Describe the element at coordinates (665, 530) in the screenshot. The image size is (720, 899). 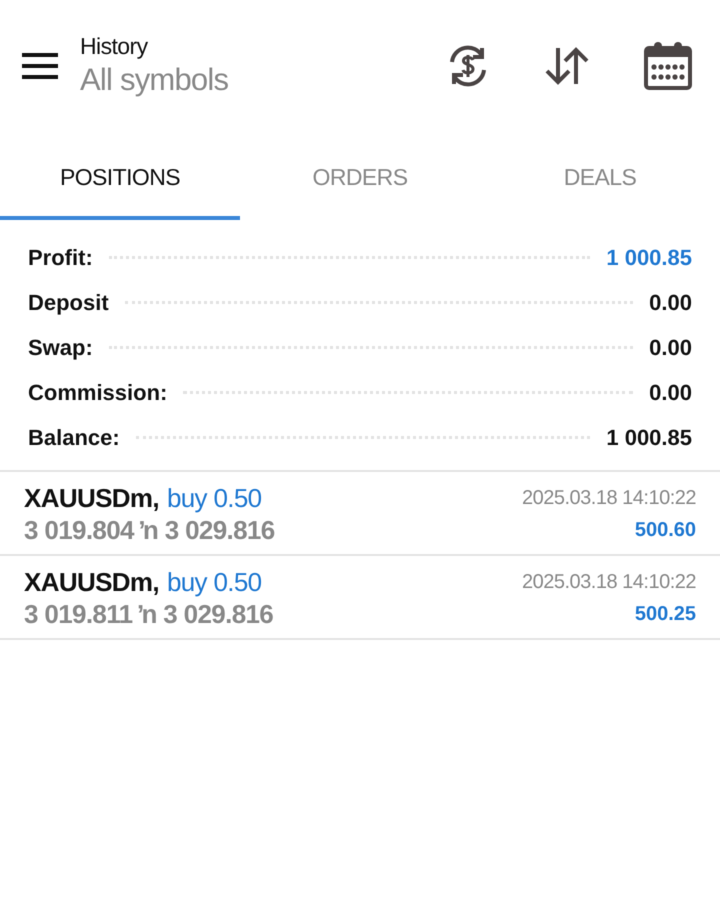
I see `trade-profit: 500.60` at that location.